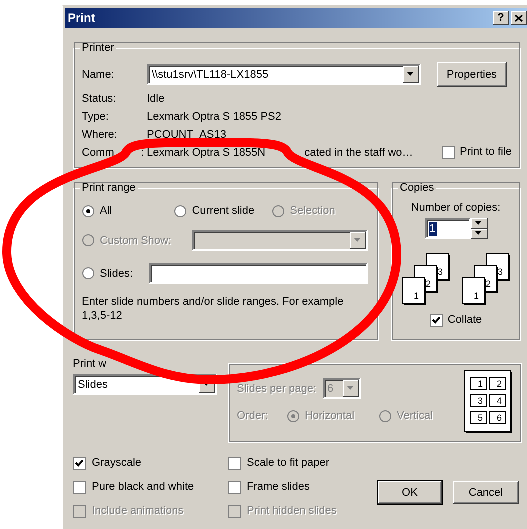 The height and width of the screenshot is (529, 527). Describe the element at coordinates (276, 389) in the screenshot. I see `field-label: Slides per page:` at that location.